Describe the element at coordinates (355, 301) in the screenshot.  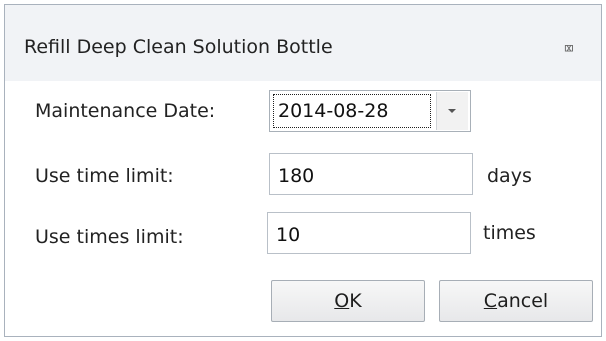
I see `ok-label-rest: K` at that location.